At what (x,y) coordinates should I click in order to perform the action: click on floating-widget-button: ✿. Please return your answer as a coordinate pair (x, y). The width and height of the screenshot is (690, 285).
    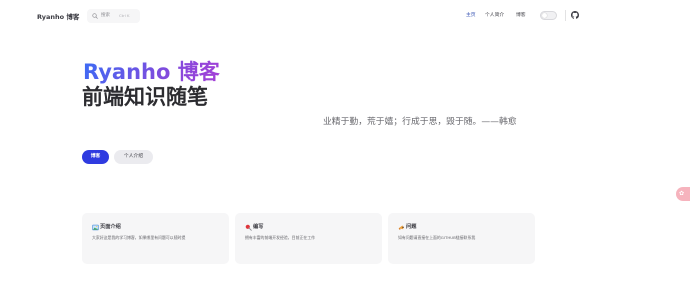
    Looking at the image, I should click on (683, 194).